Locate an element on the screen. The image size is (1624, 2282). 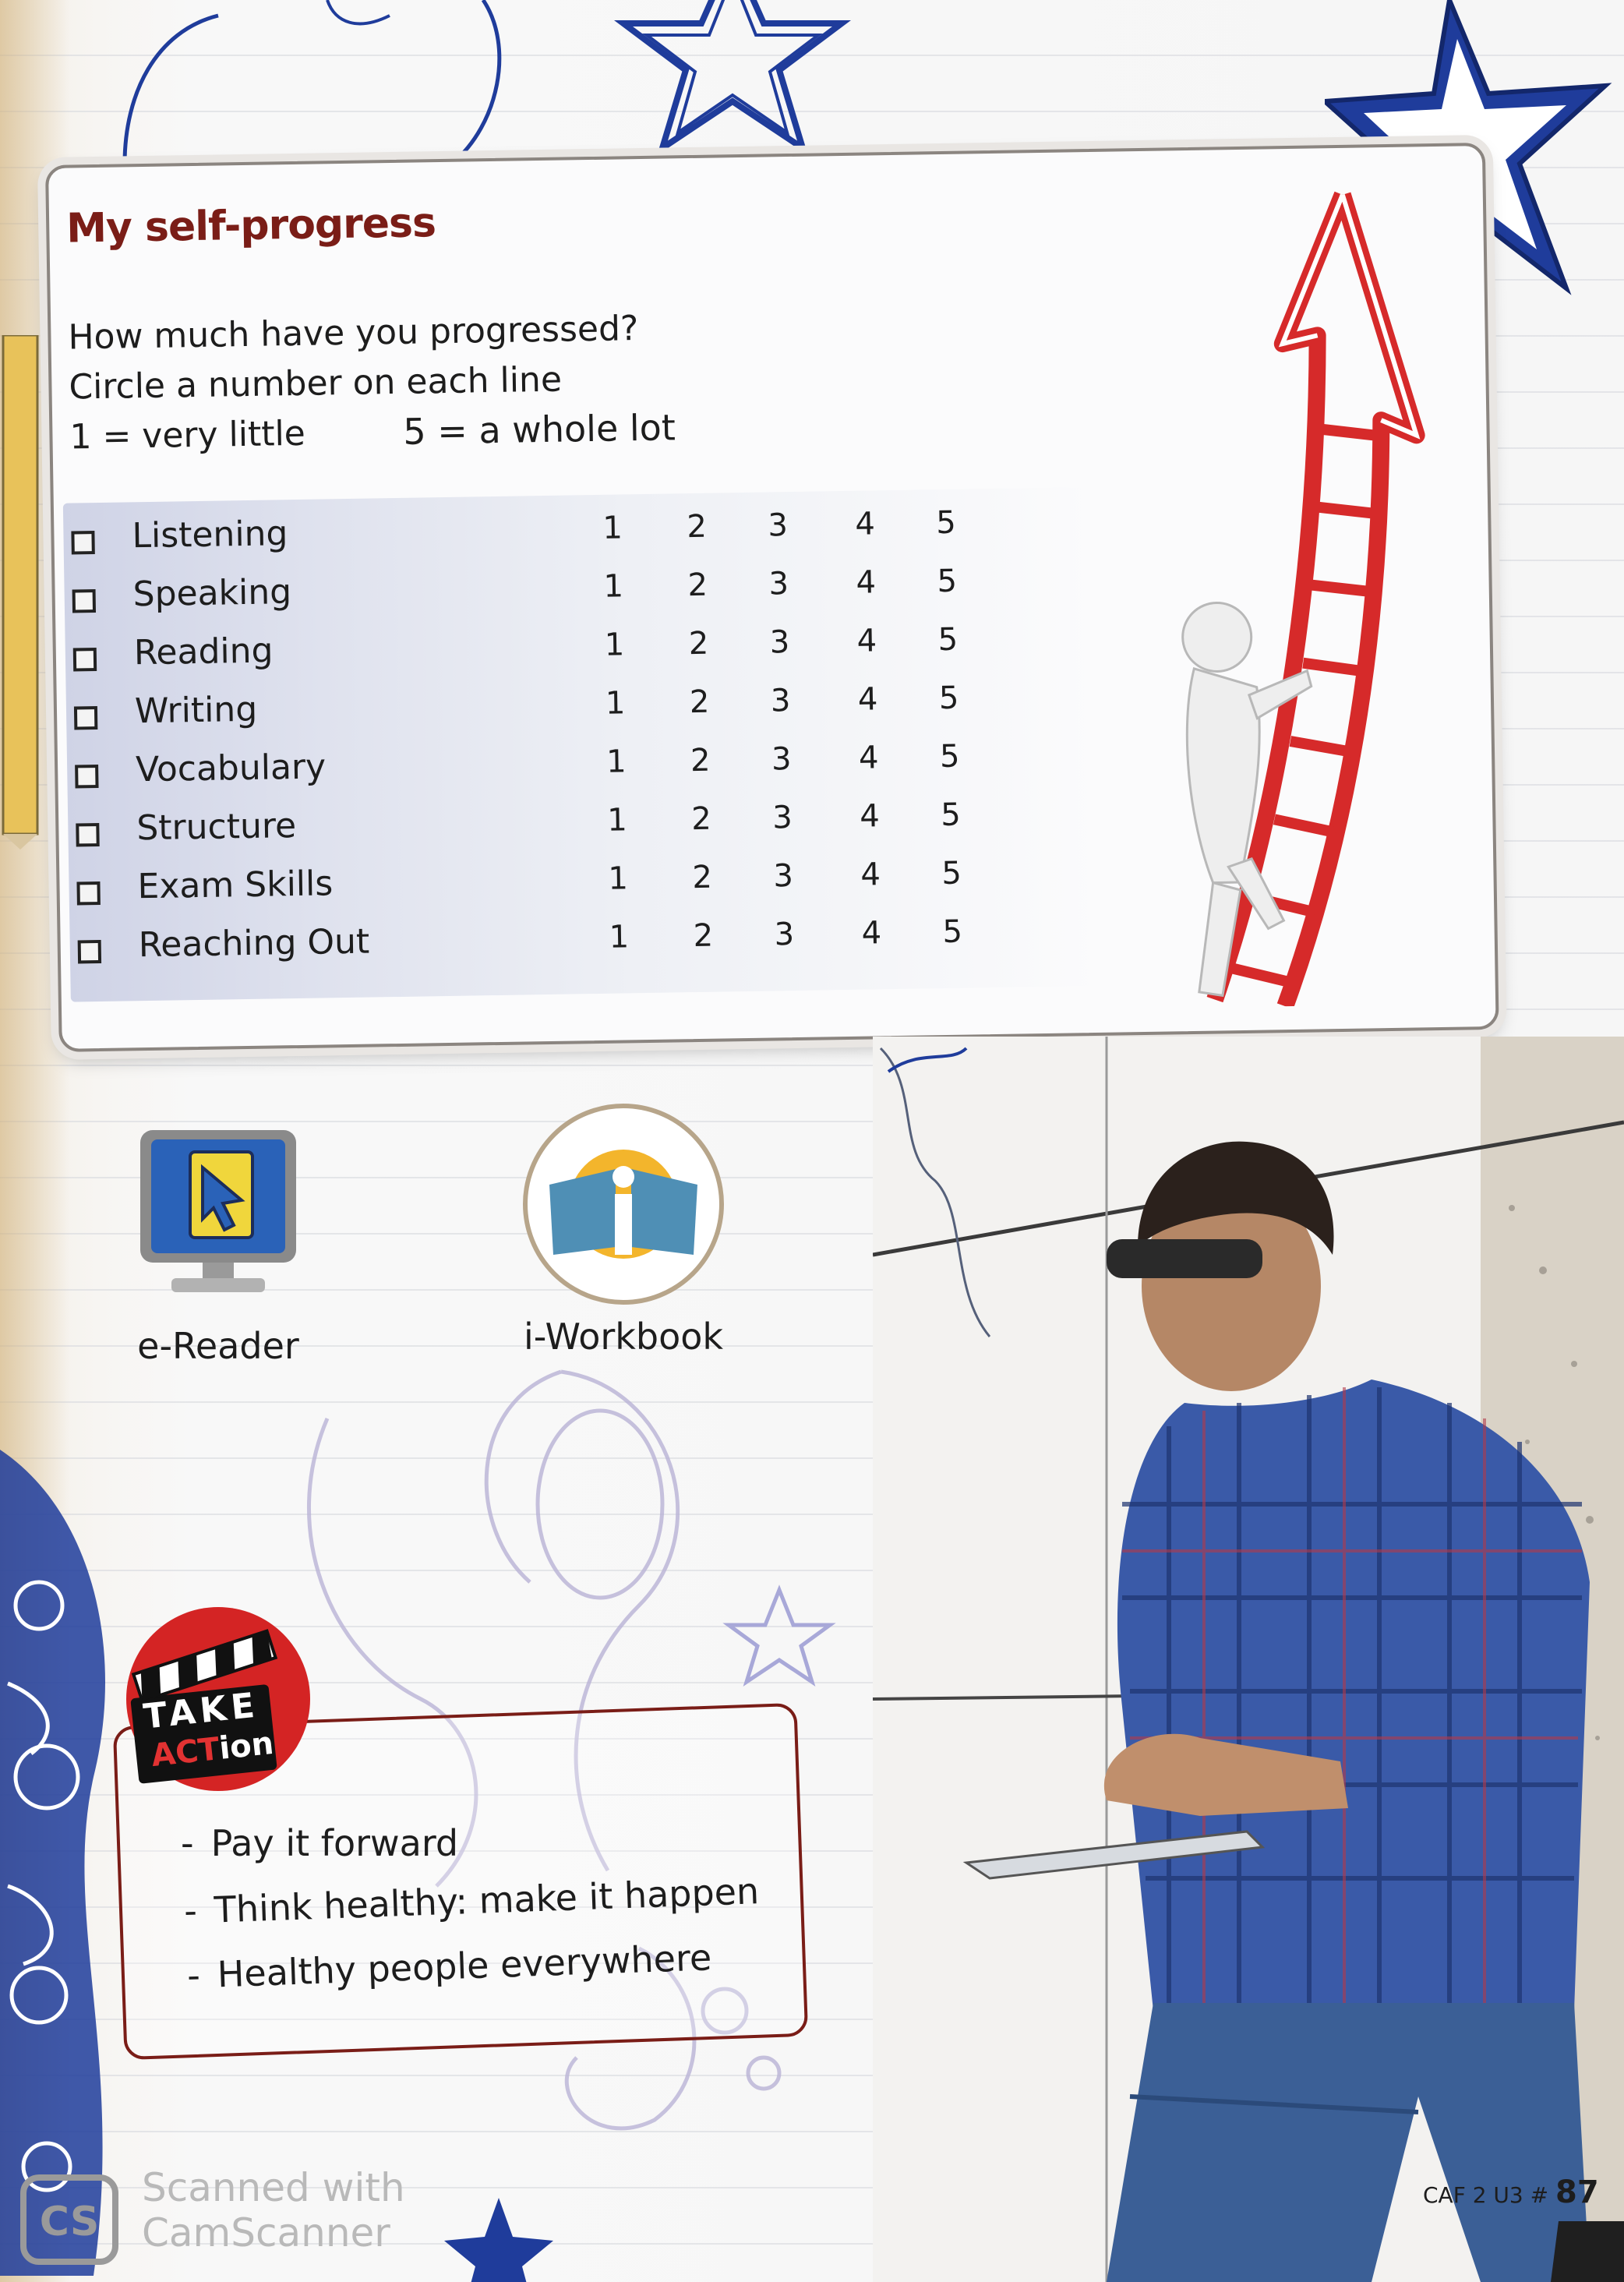
ladder-arrow-illustration is located at coordinates (1303, 600).